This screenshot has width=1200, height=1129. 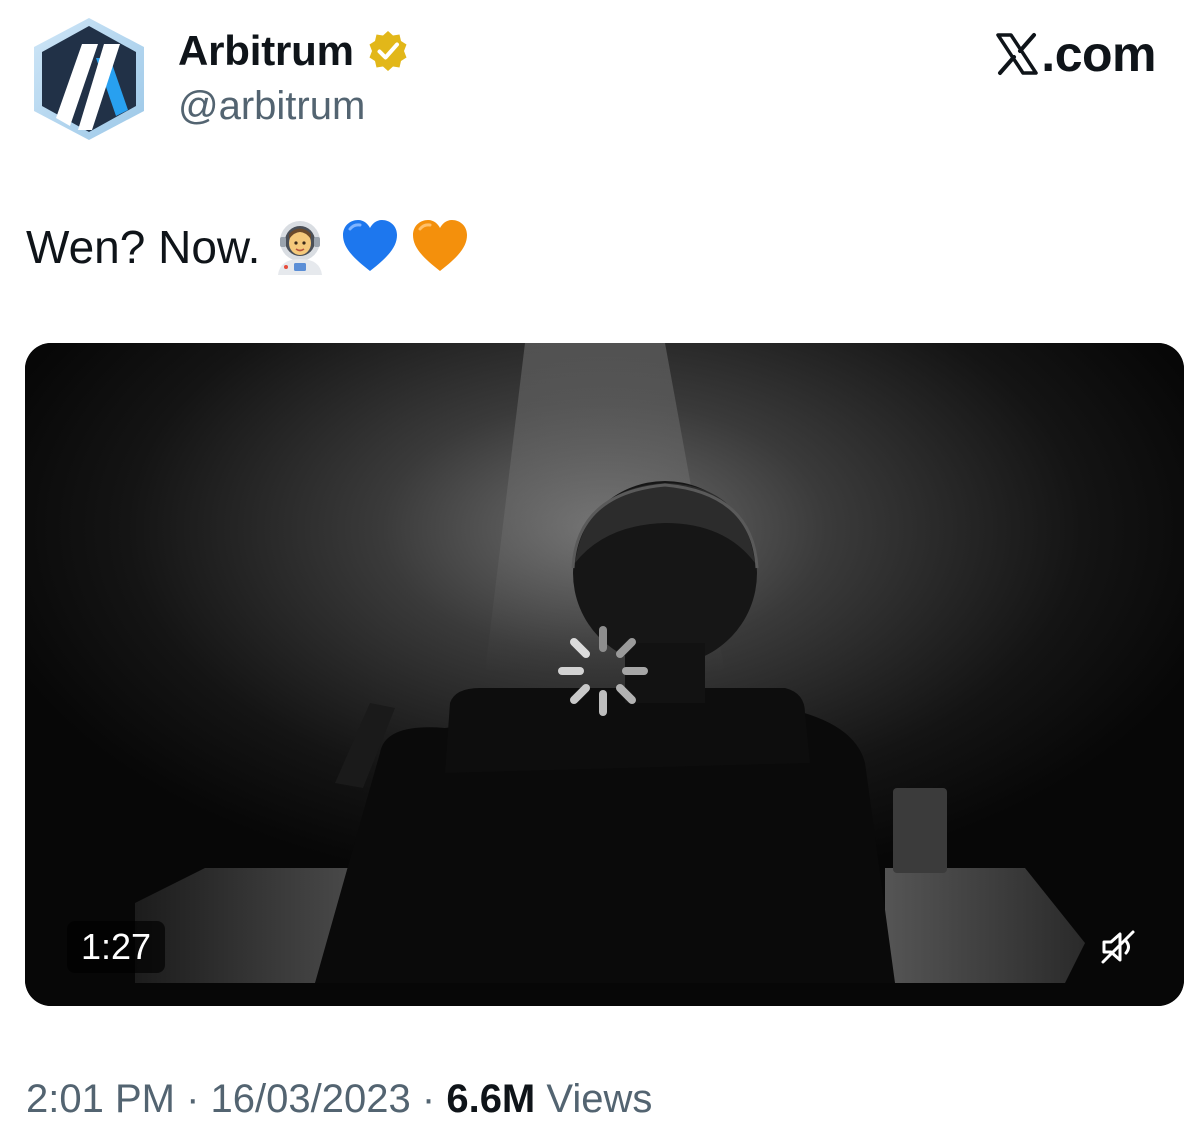 I want to click on orange-heart-emoji, so click(x=440, y=245).